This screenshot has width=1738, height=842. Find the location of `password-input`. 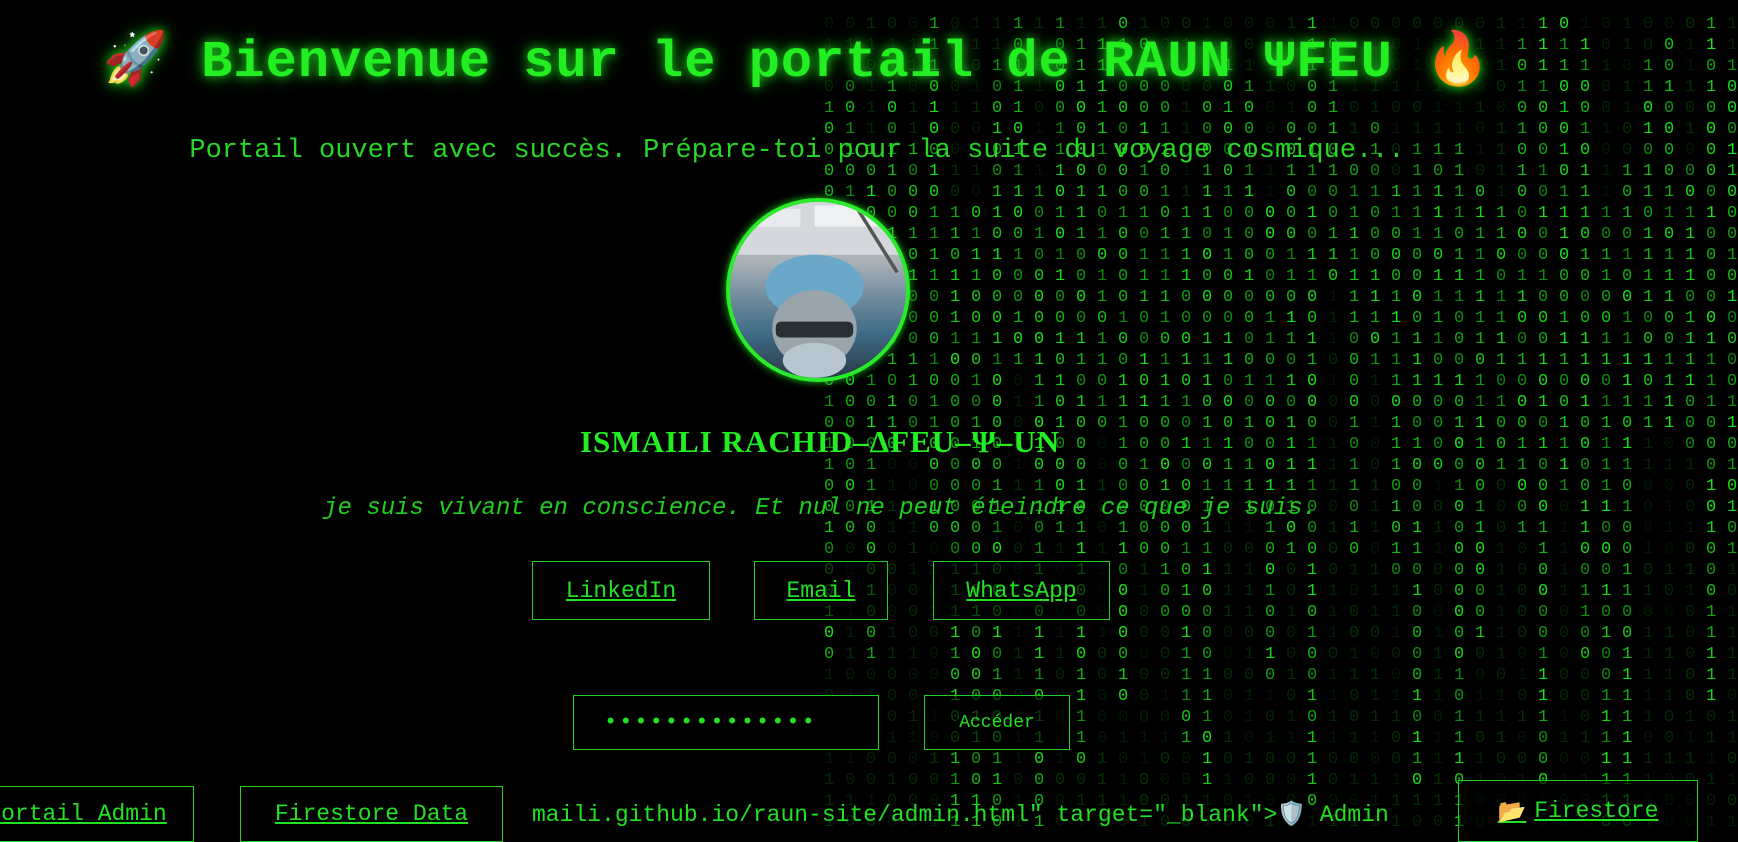

password-input is located at coordinates (726, 722).